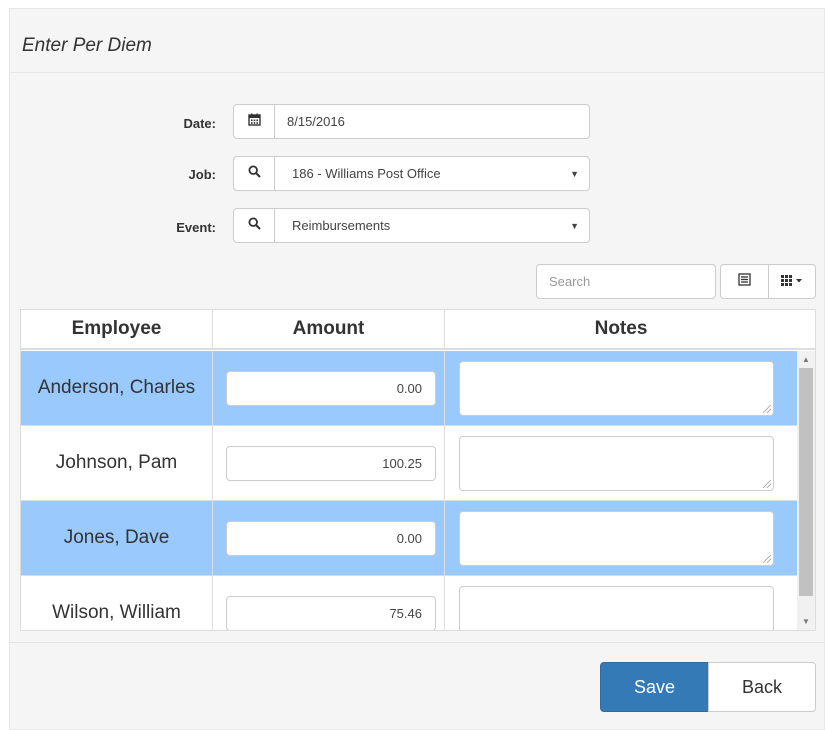 The image size is (825, 730). I want to click on date-field-group: 8/15/2016, so click(411, 121).